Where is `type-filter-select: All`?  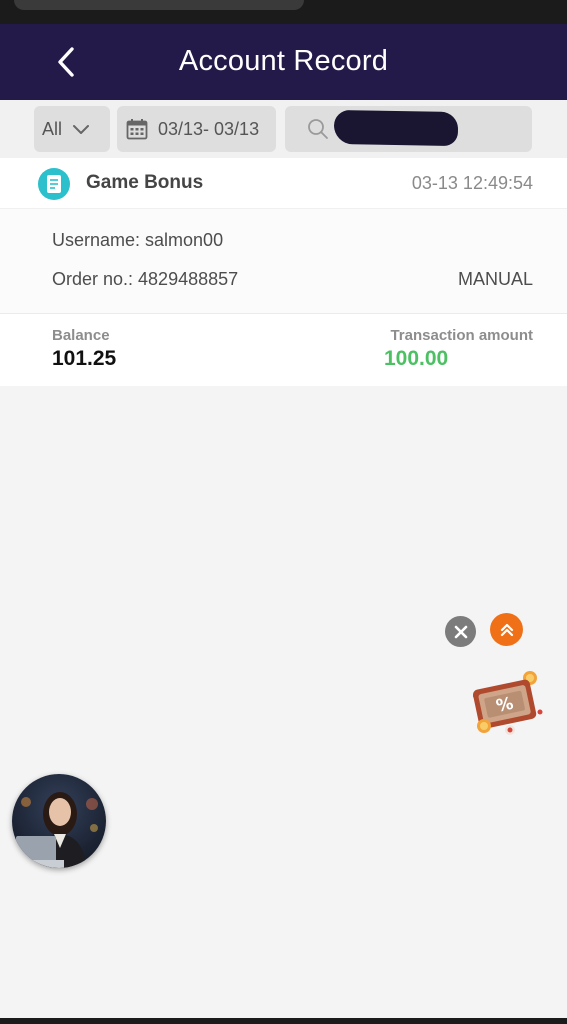 type-filter-select: All is located at coordinates (72, 129).